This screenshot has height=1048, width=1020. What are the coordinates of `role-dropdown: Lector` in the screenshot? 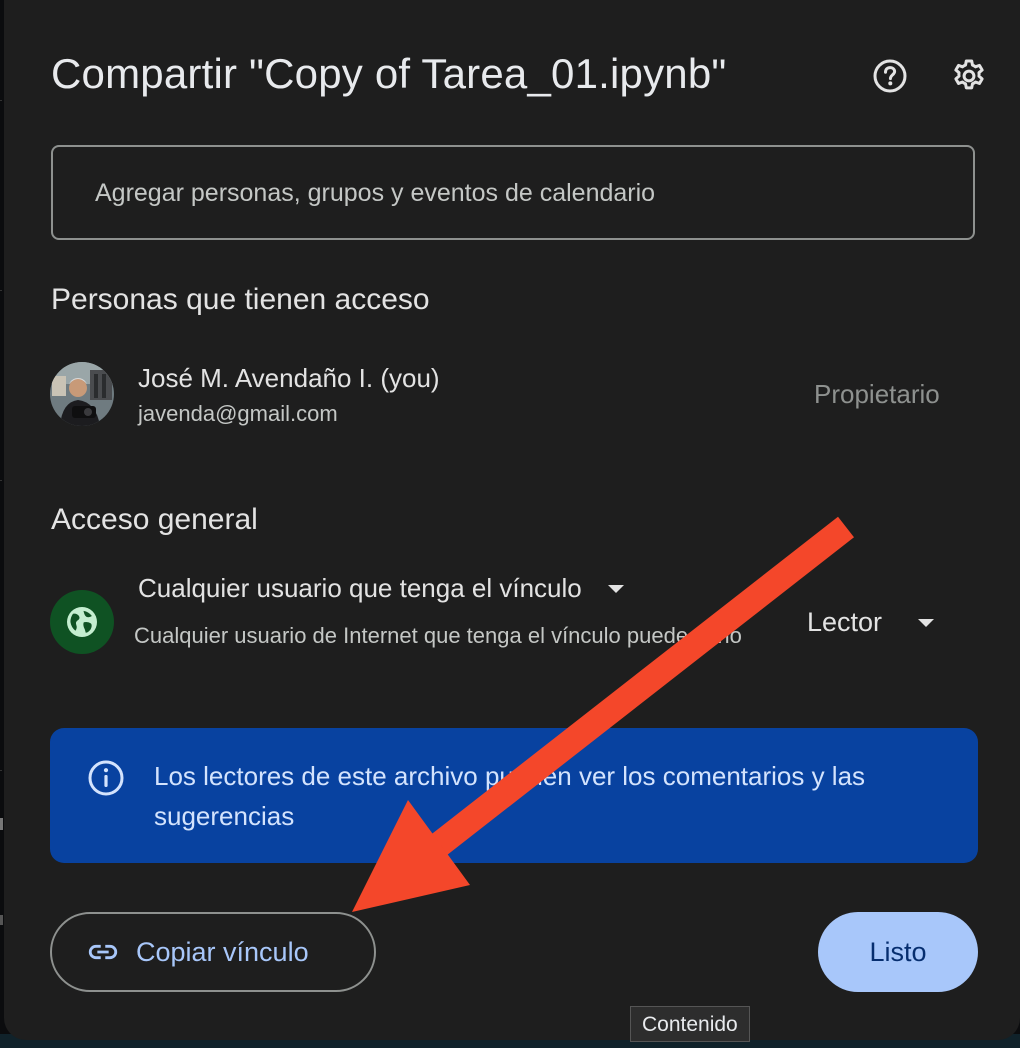 It's located at (871, 622).